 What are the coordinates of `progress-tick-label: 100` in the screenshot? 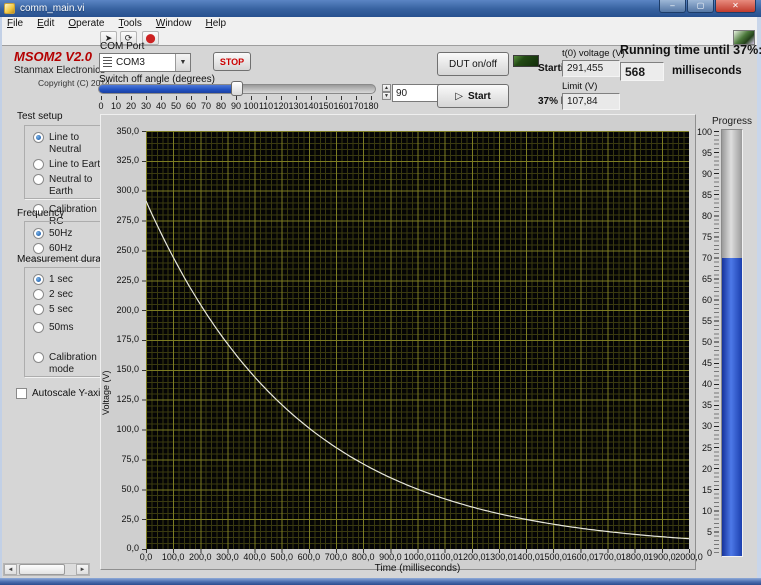 It's located at (704, 131).